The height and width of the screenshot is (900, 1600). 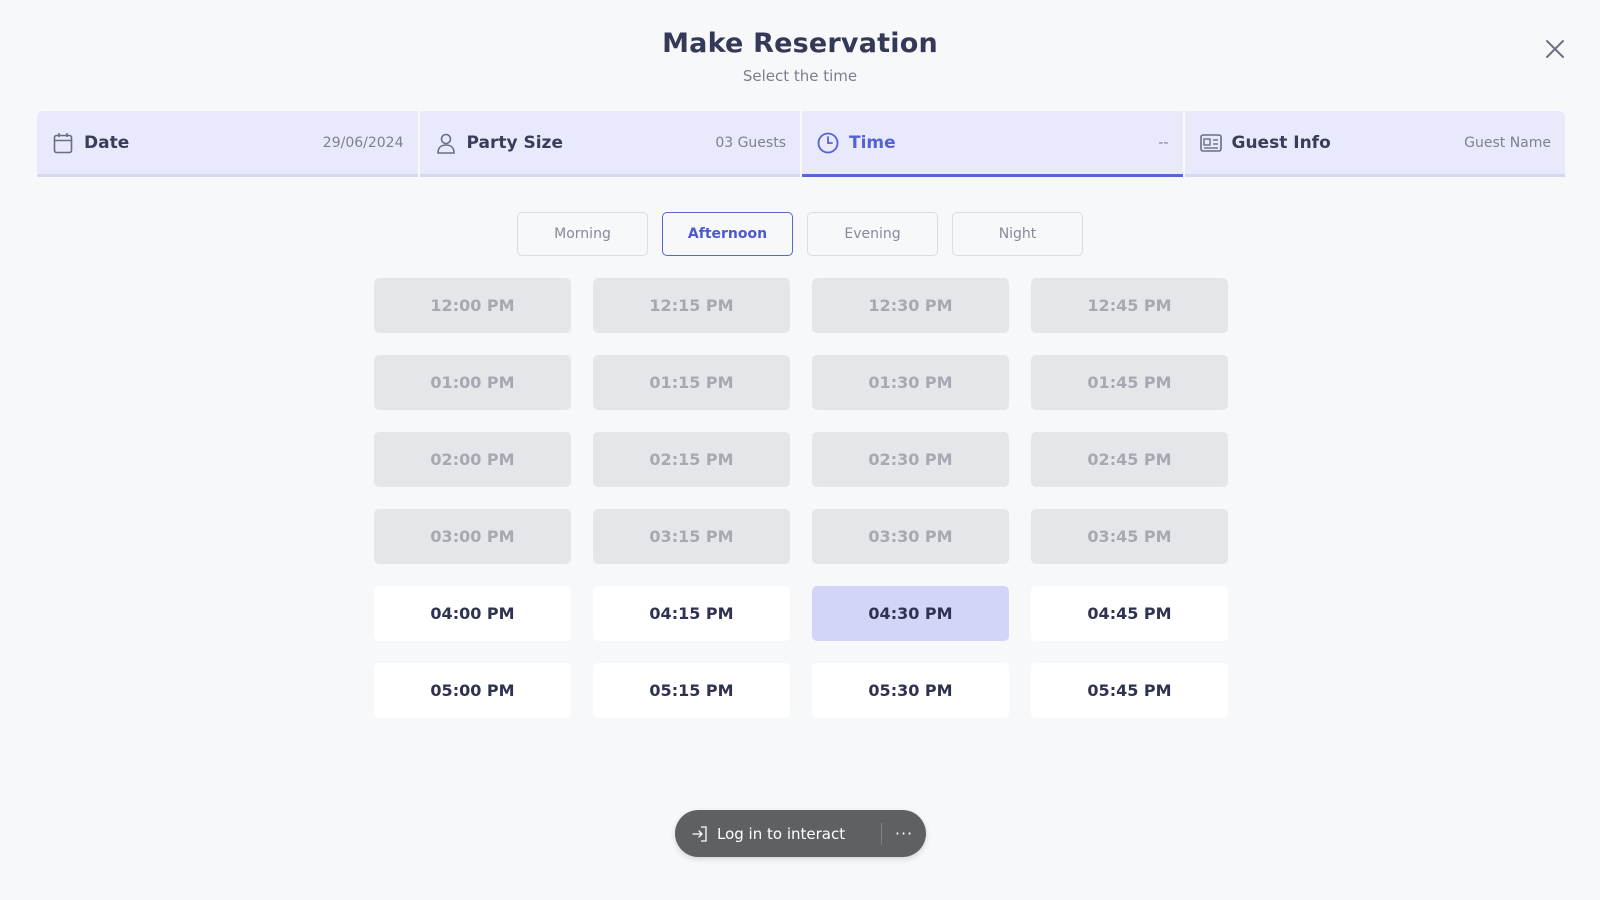 I want to click on login-toast: Log in to interact ···, so click(x=800, y=833).